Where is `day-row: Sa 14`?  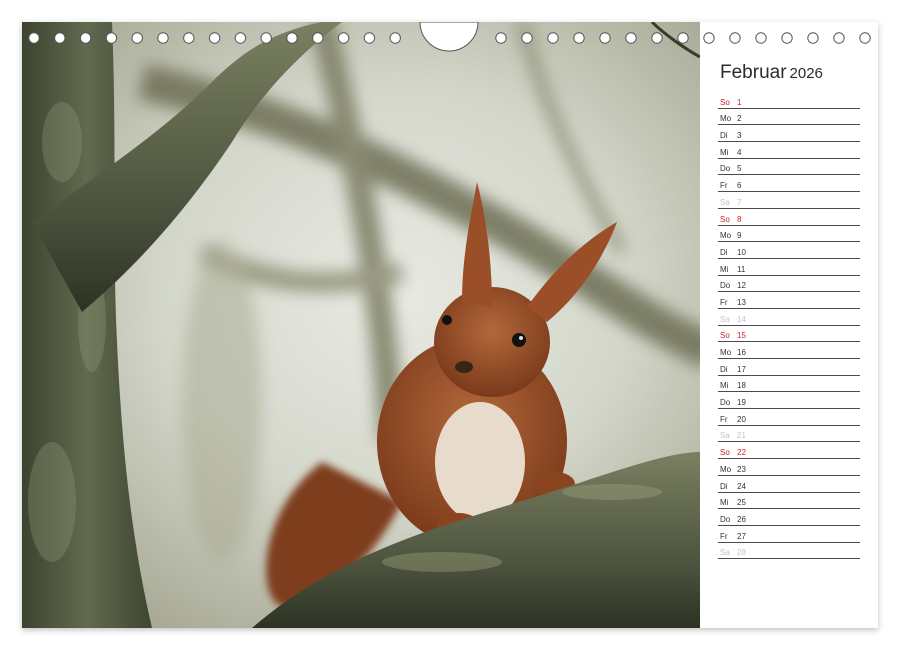
day-row: Sa 14 is located at coordinates (789, 317).